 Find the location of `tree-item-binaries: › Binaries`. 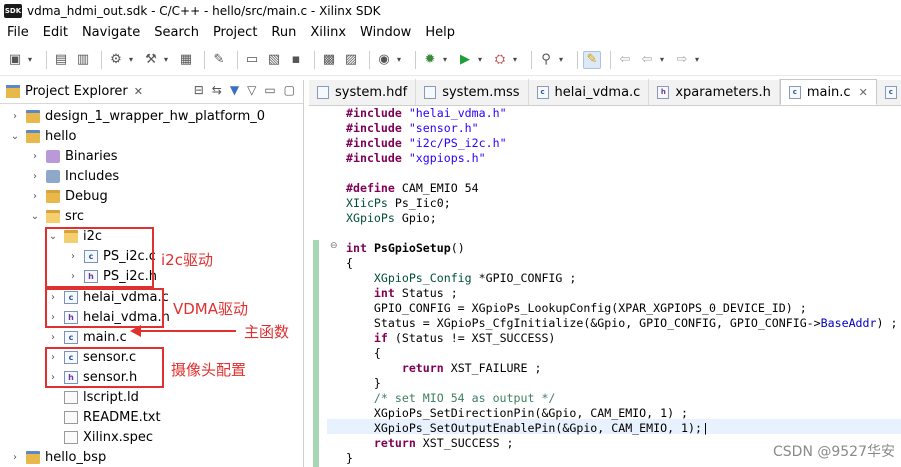

tree-item-binaries: › Binaries is located at coordinates (72, 156).